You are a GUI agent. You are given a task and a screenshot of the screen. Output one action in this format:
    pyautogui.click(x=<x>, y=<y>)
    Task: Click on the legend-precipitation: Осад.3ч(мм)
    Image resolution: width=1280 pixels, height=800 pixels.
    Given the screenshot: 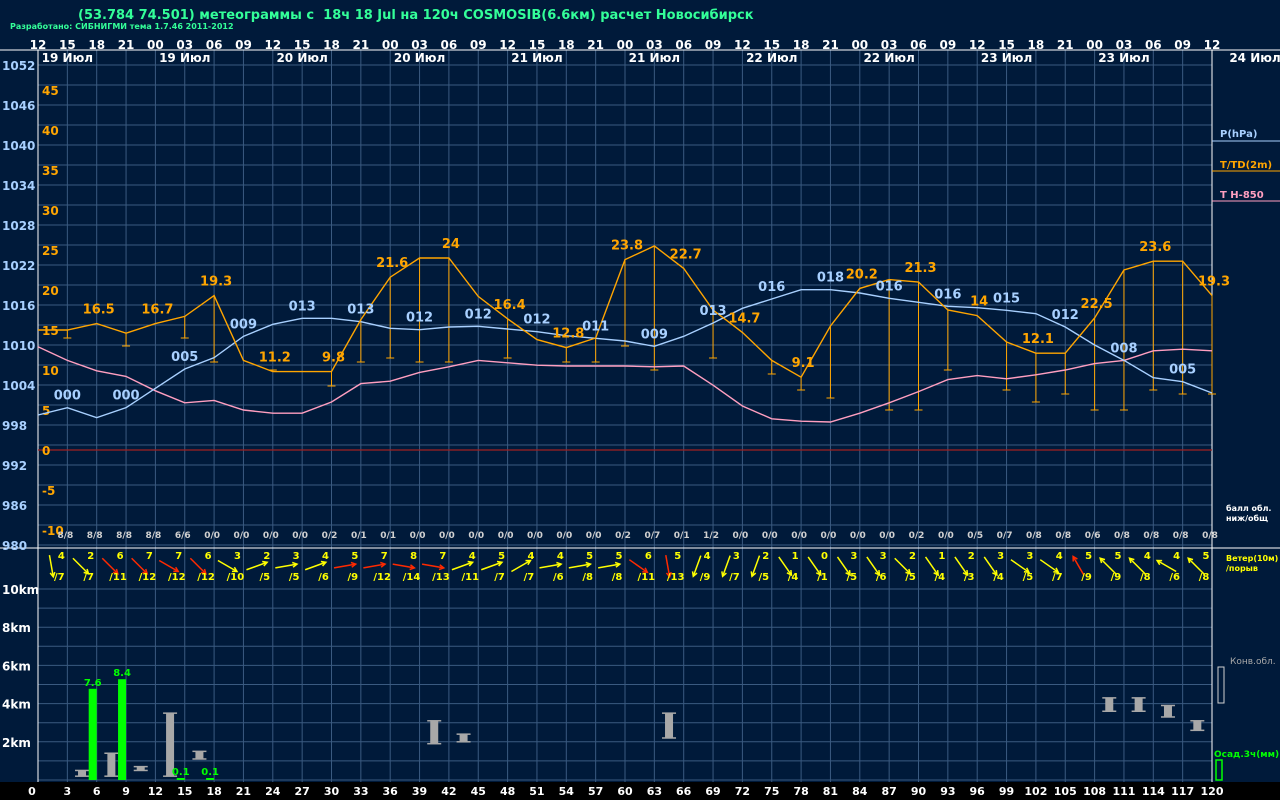 What is the action you would take?
    pyautogui.click(x=1246, y=755)
    